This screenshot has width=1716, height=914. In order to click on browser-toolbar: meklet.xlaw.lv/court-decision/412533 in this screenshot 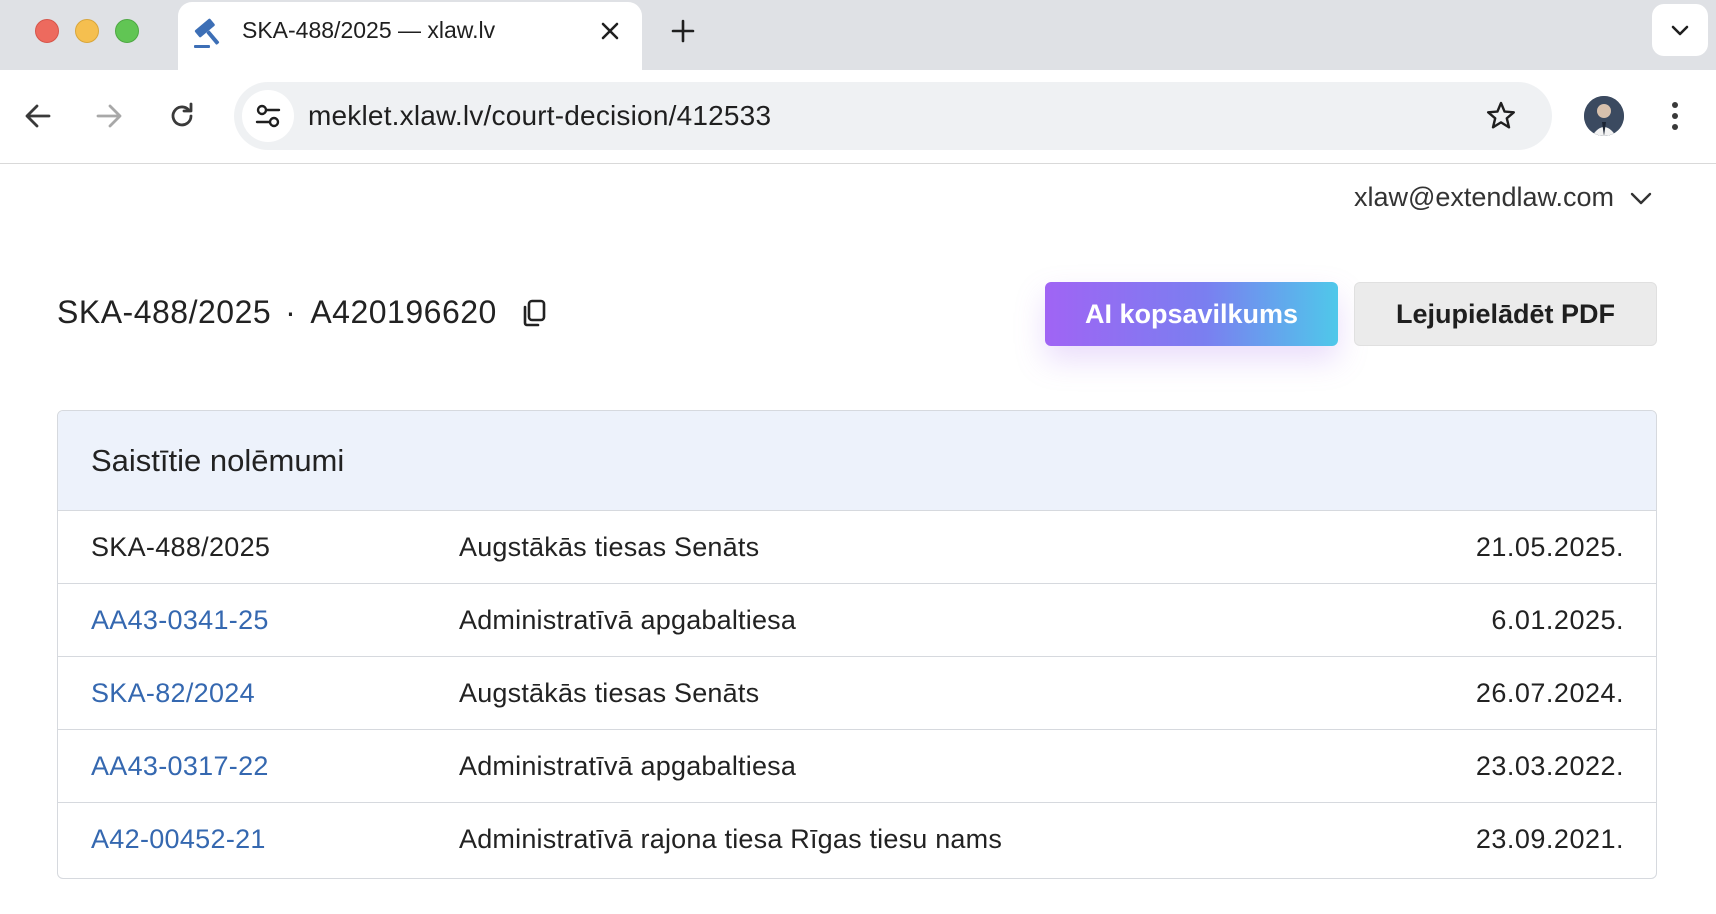, I will do `click(858, 117)`.